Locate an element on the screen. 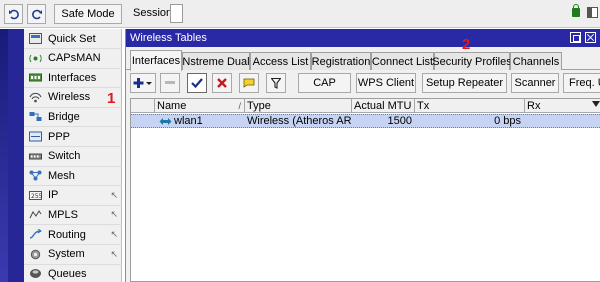 This screenshot has width=600, height=282. checkmark-icon is located at coordinates (197, 83).